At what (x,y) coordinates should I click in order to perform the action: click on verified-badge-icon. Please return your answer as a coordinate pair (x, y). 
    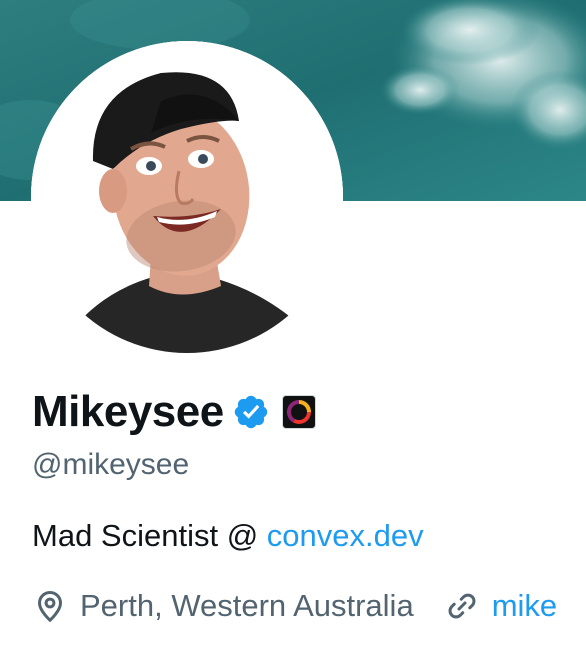
    Looking at the image, I should click on (251, 412).